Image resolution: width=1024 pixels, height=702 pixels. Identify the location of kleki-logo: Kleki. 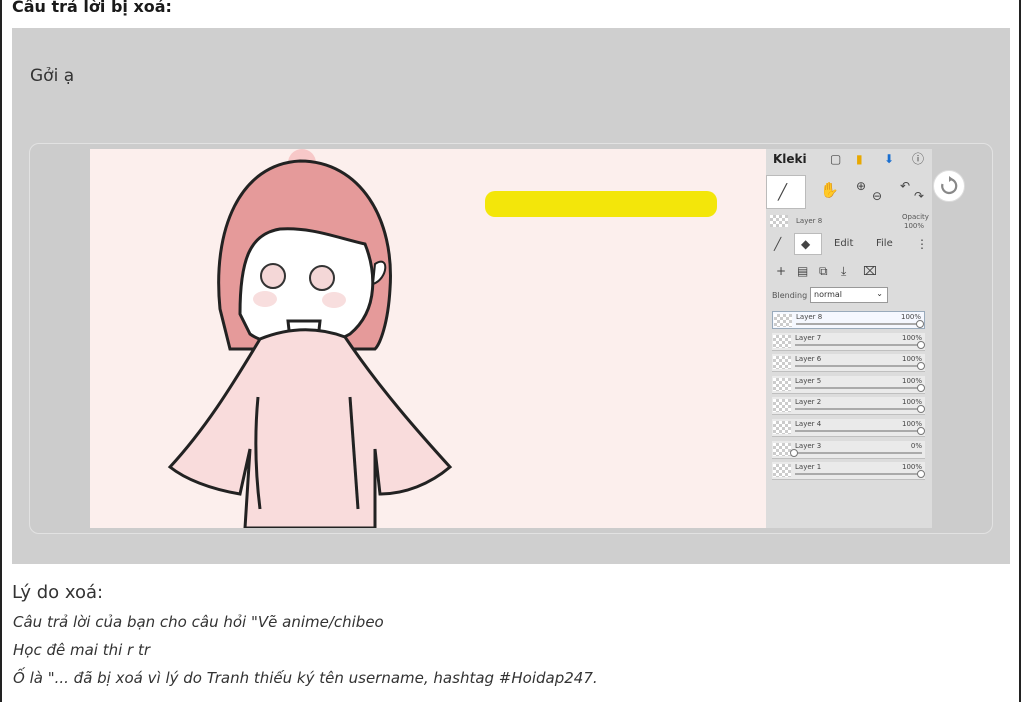
(790, 159).